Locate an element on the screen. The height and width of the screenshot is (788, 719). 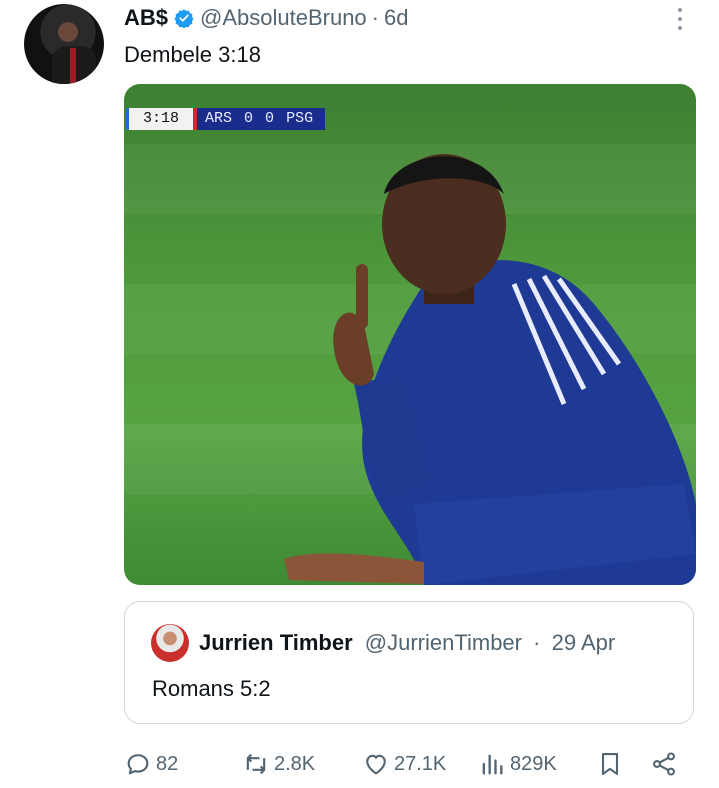
tweet-header: AB$ @AbsoluteBruno · 6d is located at coordinates (266, 18).